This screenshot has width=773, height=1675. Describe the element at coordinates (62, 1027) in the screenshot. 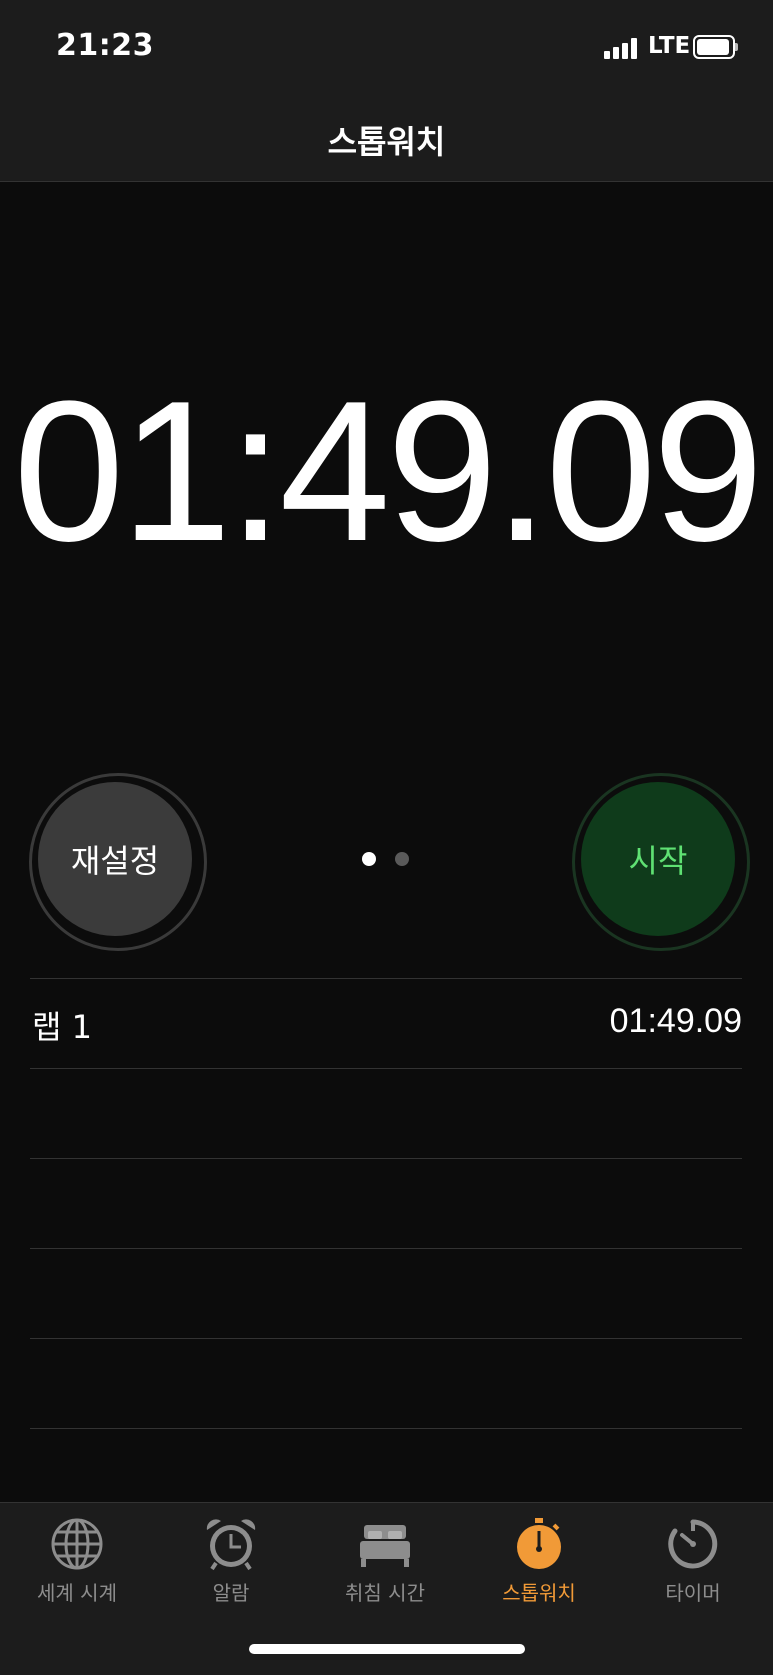

I see `lap-label: 랩 1` at that location.